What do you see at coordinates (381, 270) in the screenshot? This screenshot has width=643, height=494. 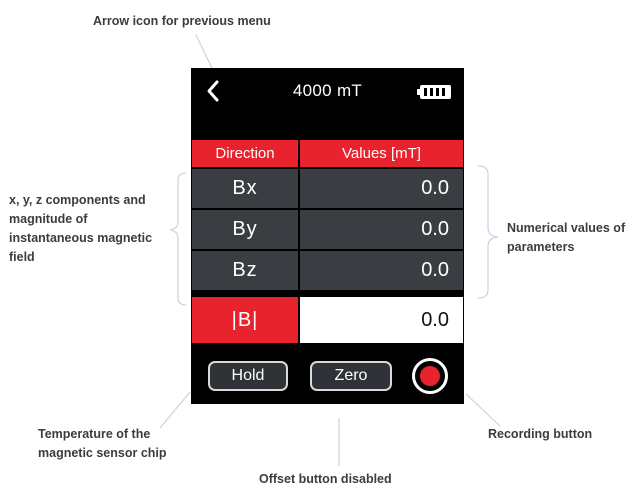 I see `value-bz: 0.0` at bounding box center [381, 270].